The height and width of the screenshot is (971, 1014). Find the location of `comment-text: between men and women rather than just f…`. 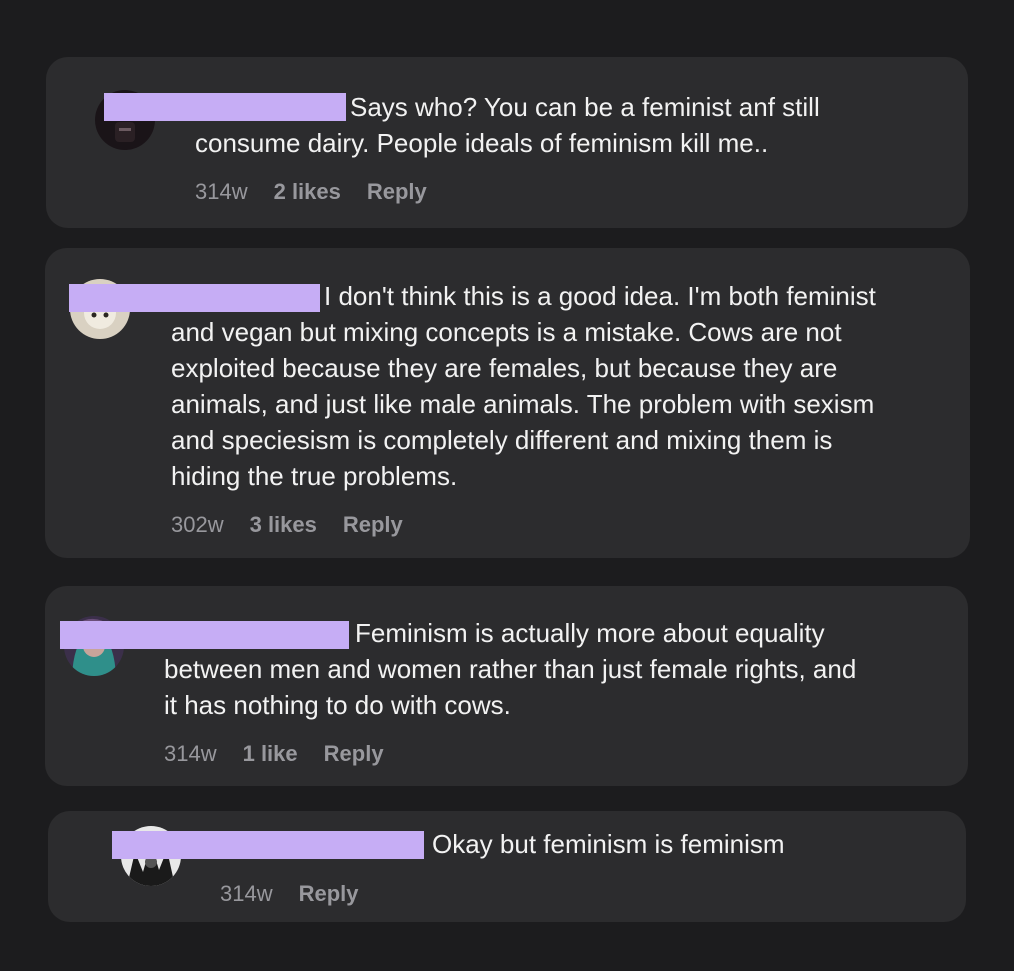

comment-text: between men and women rather than just f… is located at coordinates (510, 669).